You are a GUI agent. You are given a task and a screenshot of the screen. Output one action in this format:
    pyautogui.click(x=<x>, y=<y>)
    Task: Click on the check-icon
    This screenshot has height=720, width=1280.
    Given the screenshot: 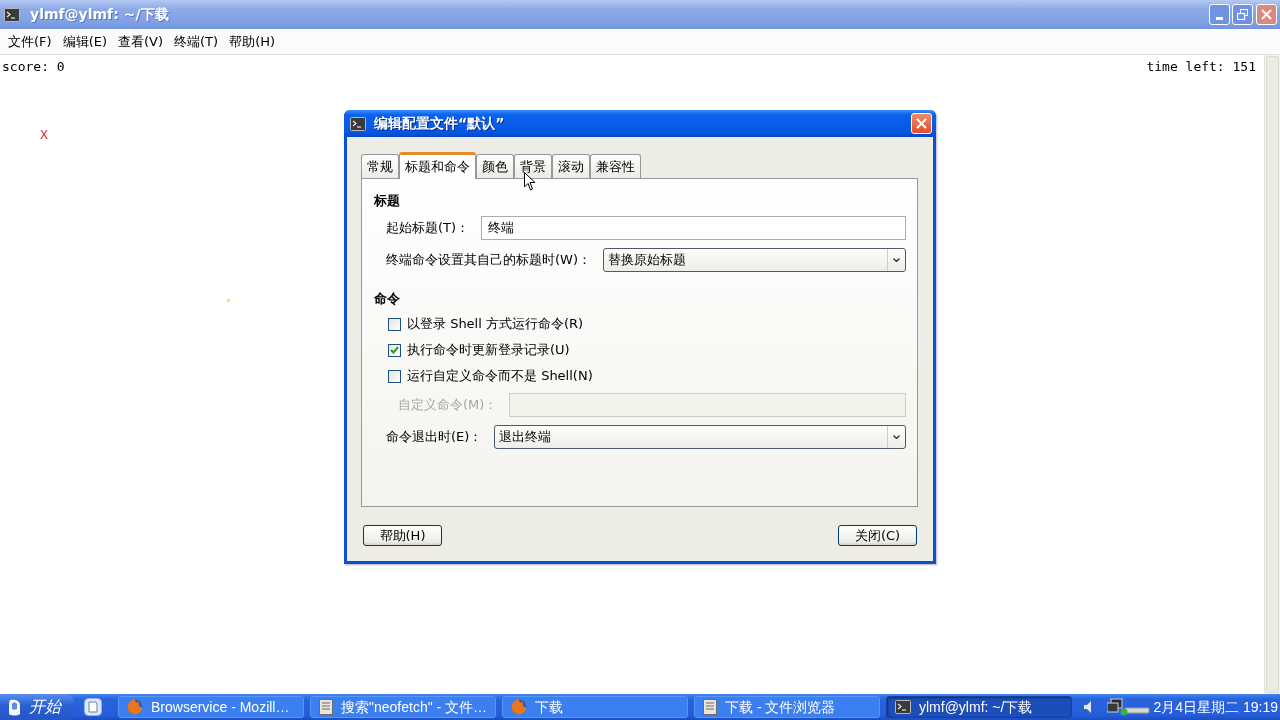 What is the action you would take?
    pyautogui.click(x=394, y=350)
    